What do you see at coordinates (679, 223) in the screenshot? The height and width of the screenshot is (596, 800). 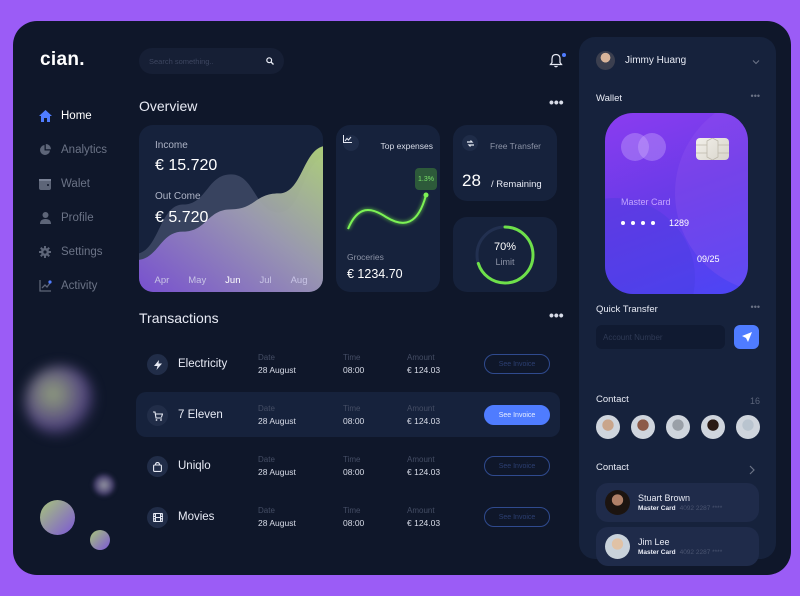 I see `card-last-digits: 1289` at bounding box center [679, 223].